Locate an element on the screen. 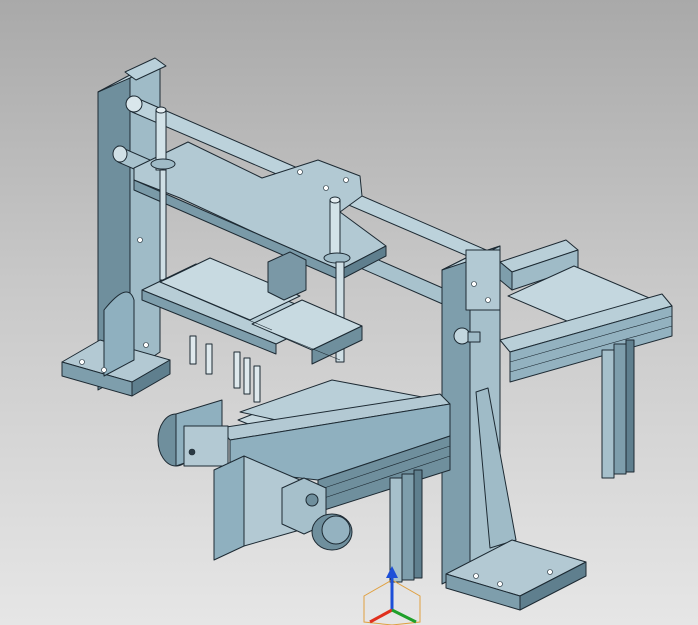 The image size is (698, 625). conveyor-leg-center is located at coordinates (406, 526).